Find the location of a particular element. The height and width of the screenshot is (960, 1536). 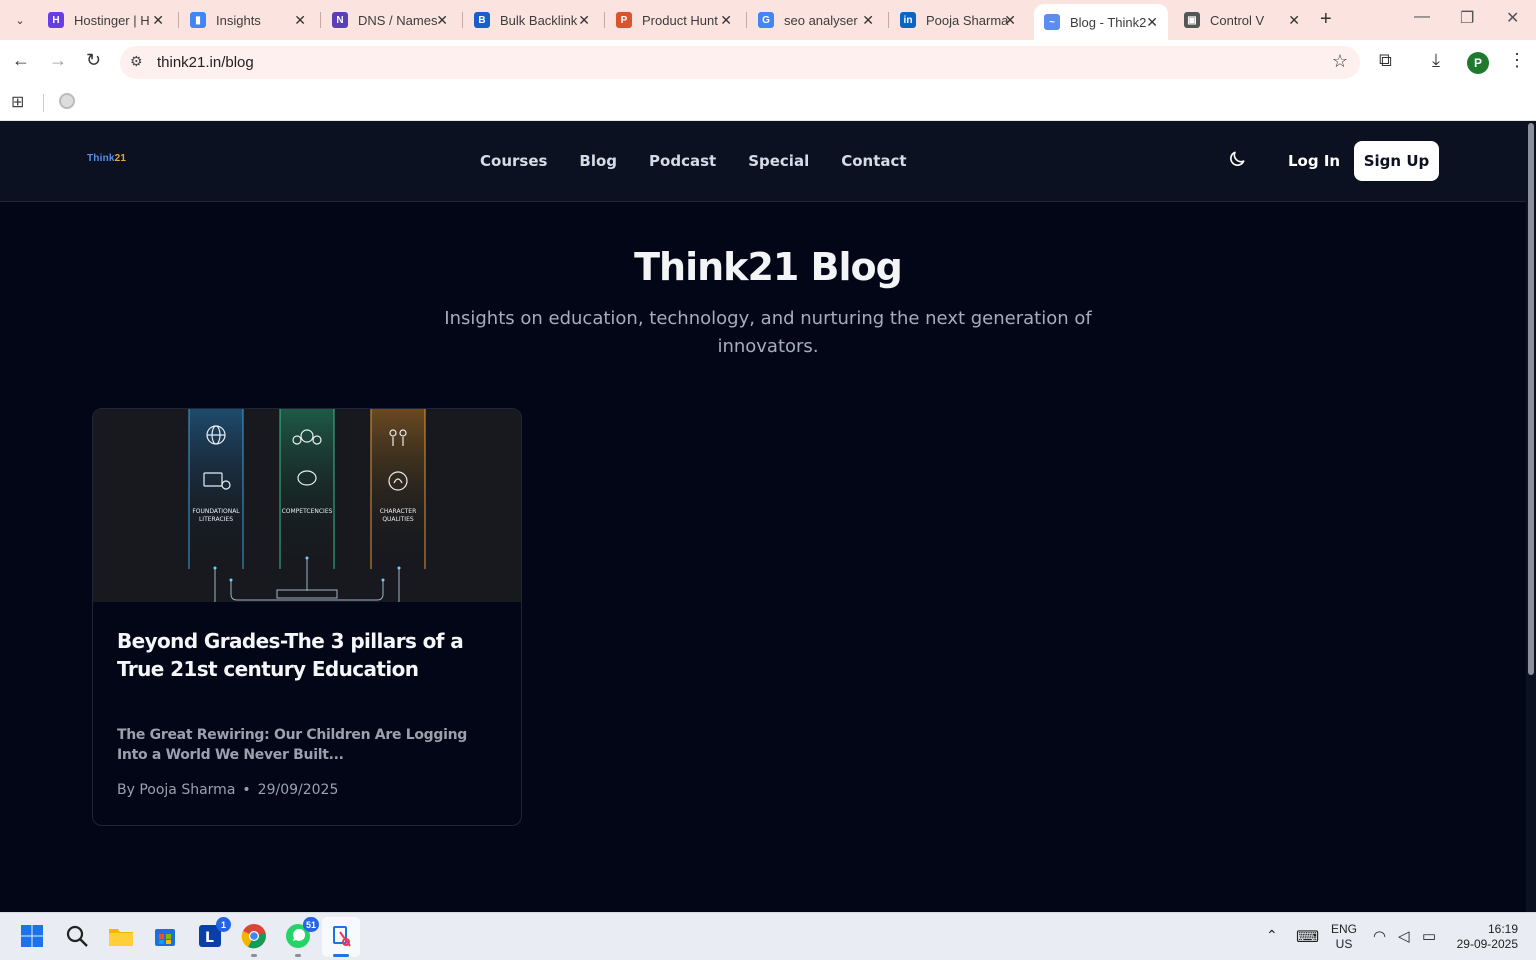

bookmark-separator is located at coordinates (43, 103).